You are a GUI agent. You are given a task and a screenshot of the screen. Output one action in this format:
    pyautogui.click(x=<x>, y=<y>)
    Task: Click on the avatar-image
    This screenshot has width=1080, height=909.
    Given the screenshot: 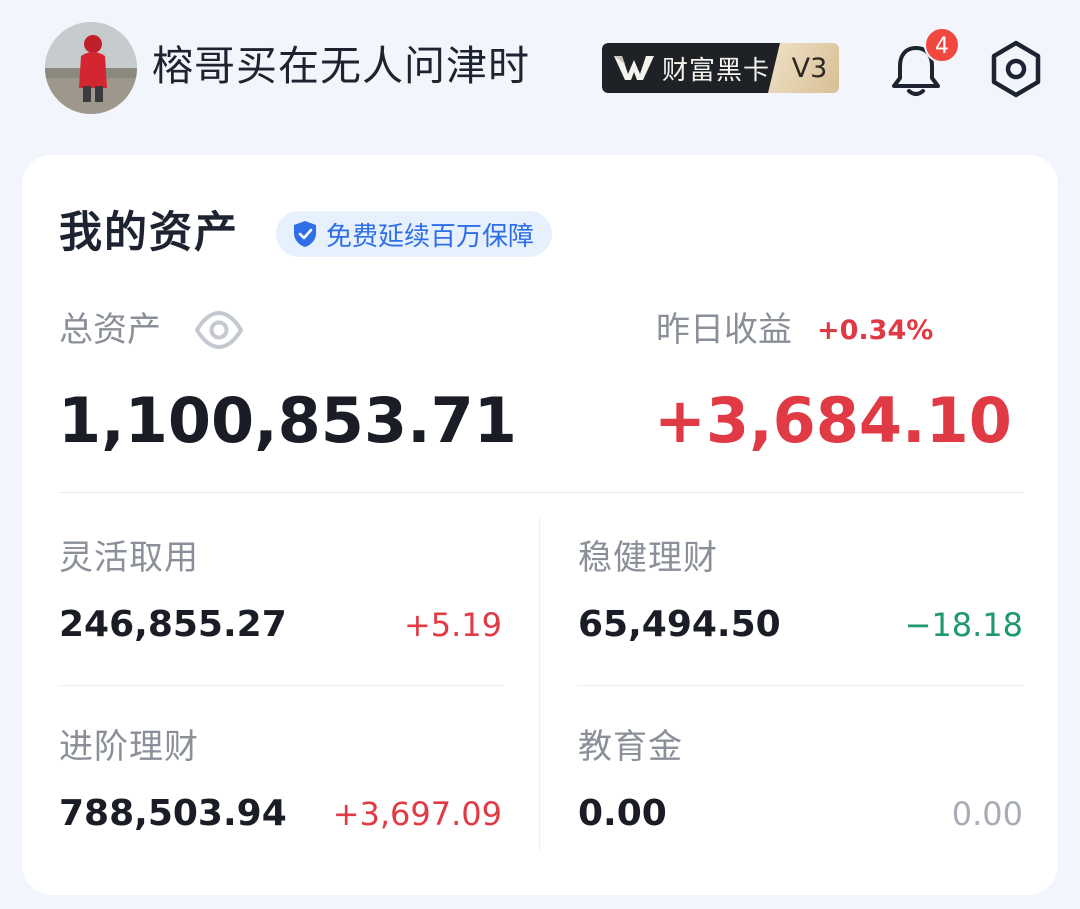 What is the action you would take?
    pyautogui.click(x=91, y=68)
    